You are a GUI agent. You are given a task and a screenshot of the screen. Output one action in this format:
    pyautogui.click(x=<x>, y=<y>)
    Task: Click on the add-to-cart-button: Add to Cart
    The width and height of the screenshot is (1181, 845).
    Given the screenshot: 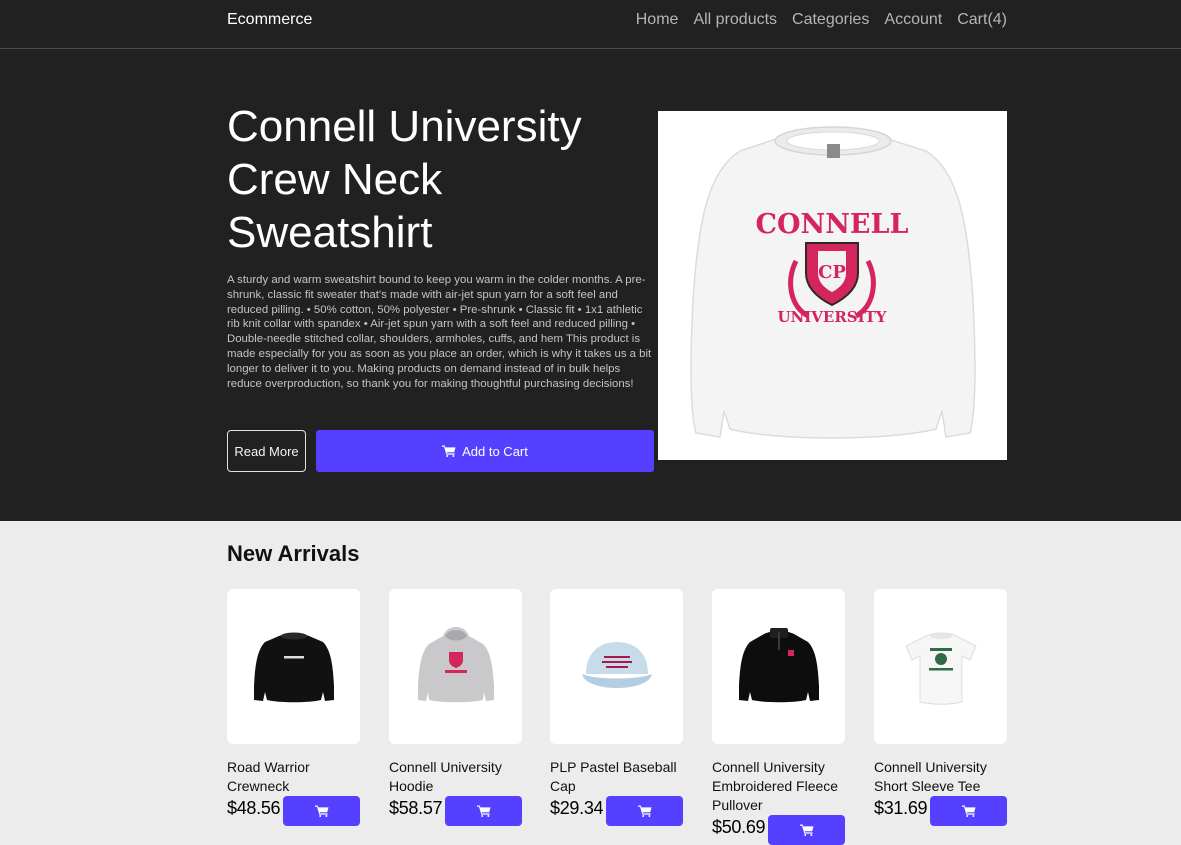 What is the action you would take?
    pyautogui.click(x=485, y=451)
    